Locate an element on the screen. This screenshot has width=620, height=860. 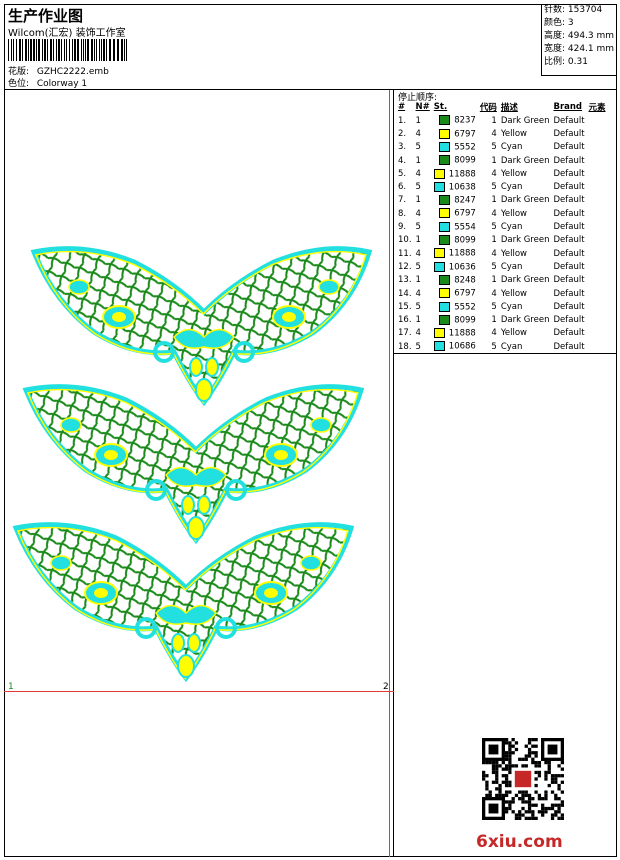
stitch-cell: 11888 is located at coordinates (455, 253).